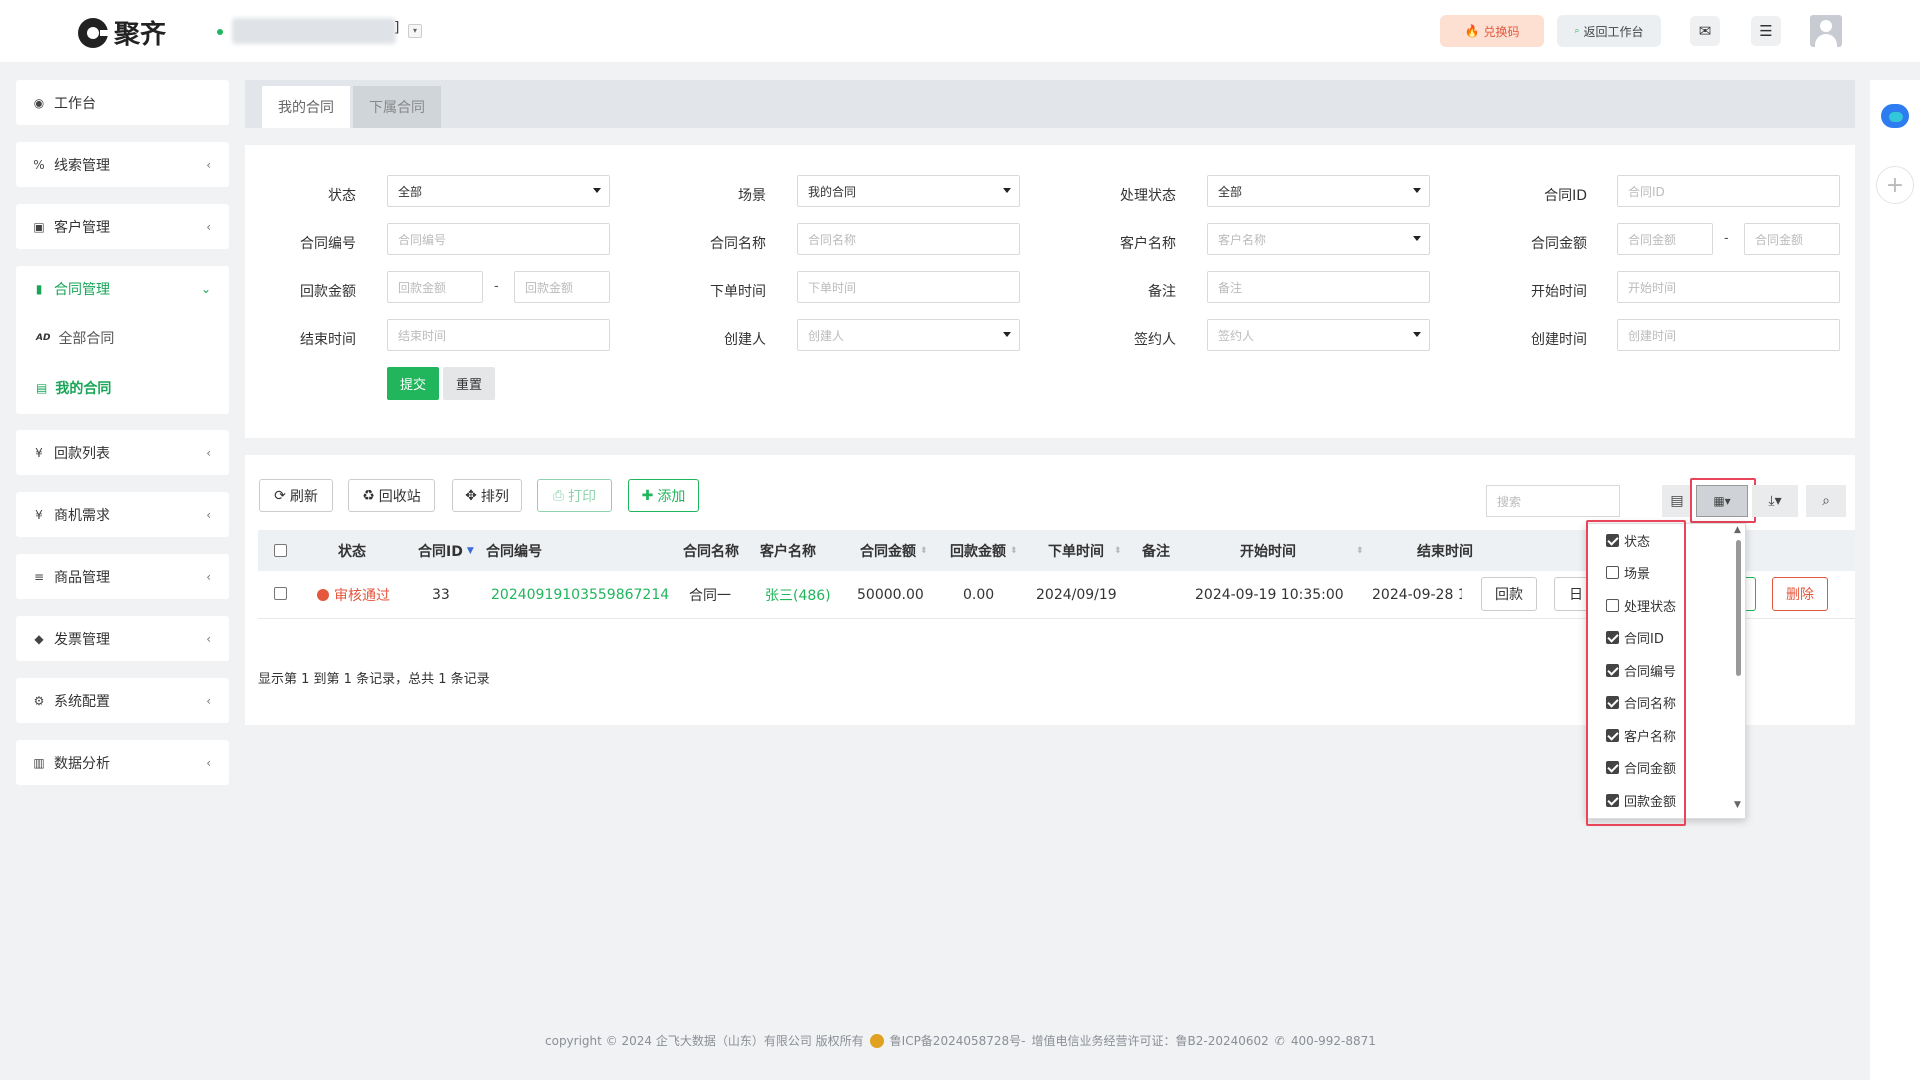 The height and width of the screenshot is (1080, 1920). I want to click on scroll-up-icon: ▲, so click(1737, 530).